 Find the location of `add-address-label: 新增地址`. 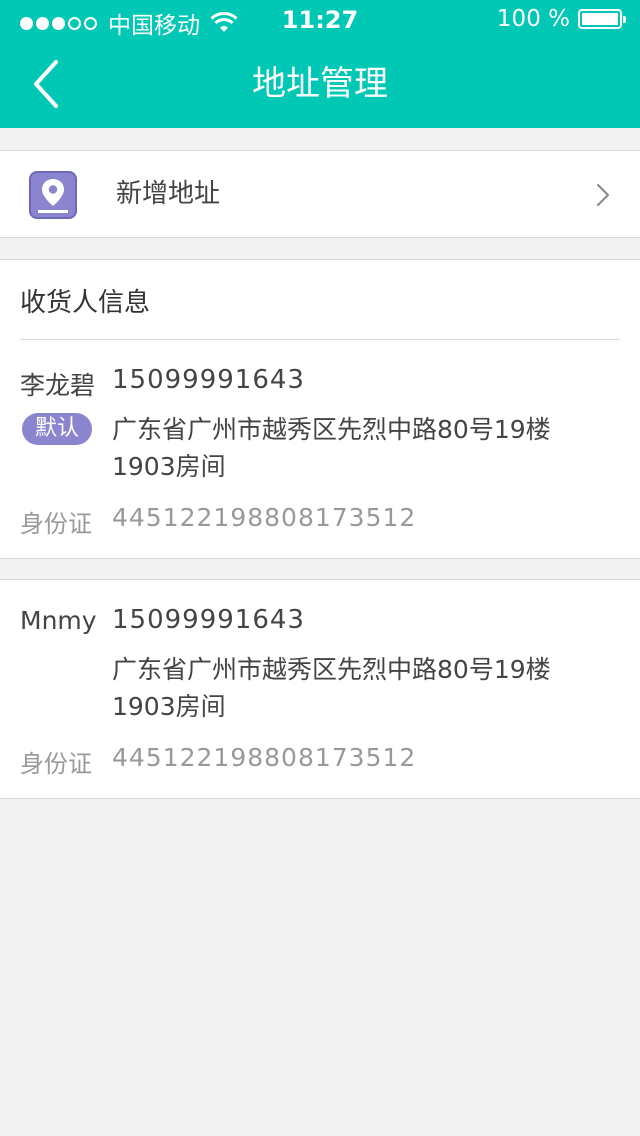

add-address-label: 新增地址 is located at coordinates (168, 194).